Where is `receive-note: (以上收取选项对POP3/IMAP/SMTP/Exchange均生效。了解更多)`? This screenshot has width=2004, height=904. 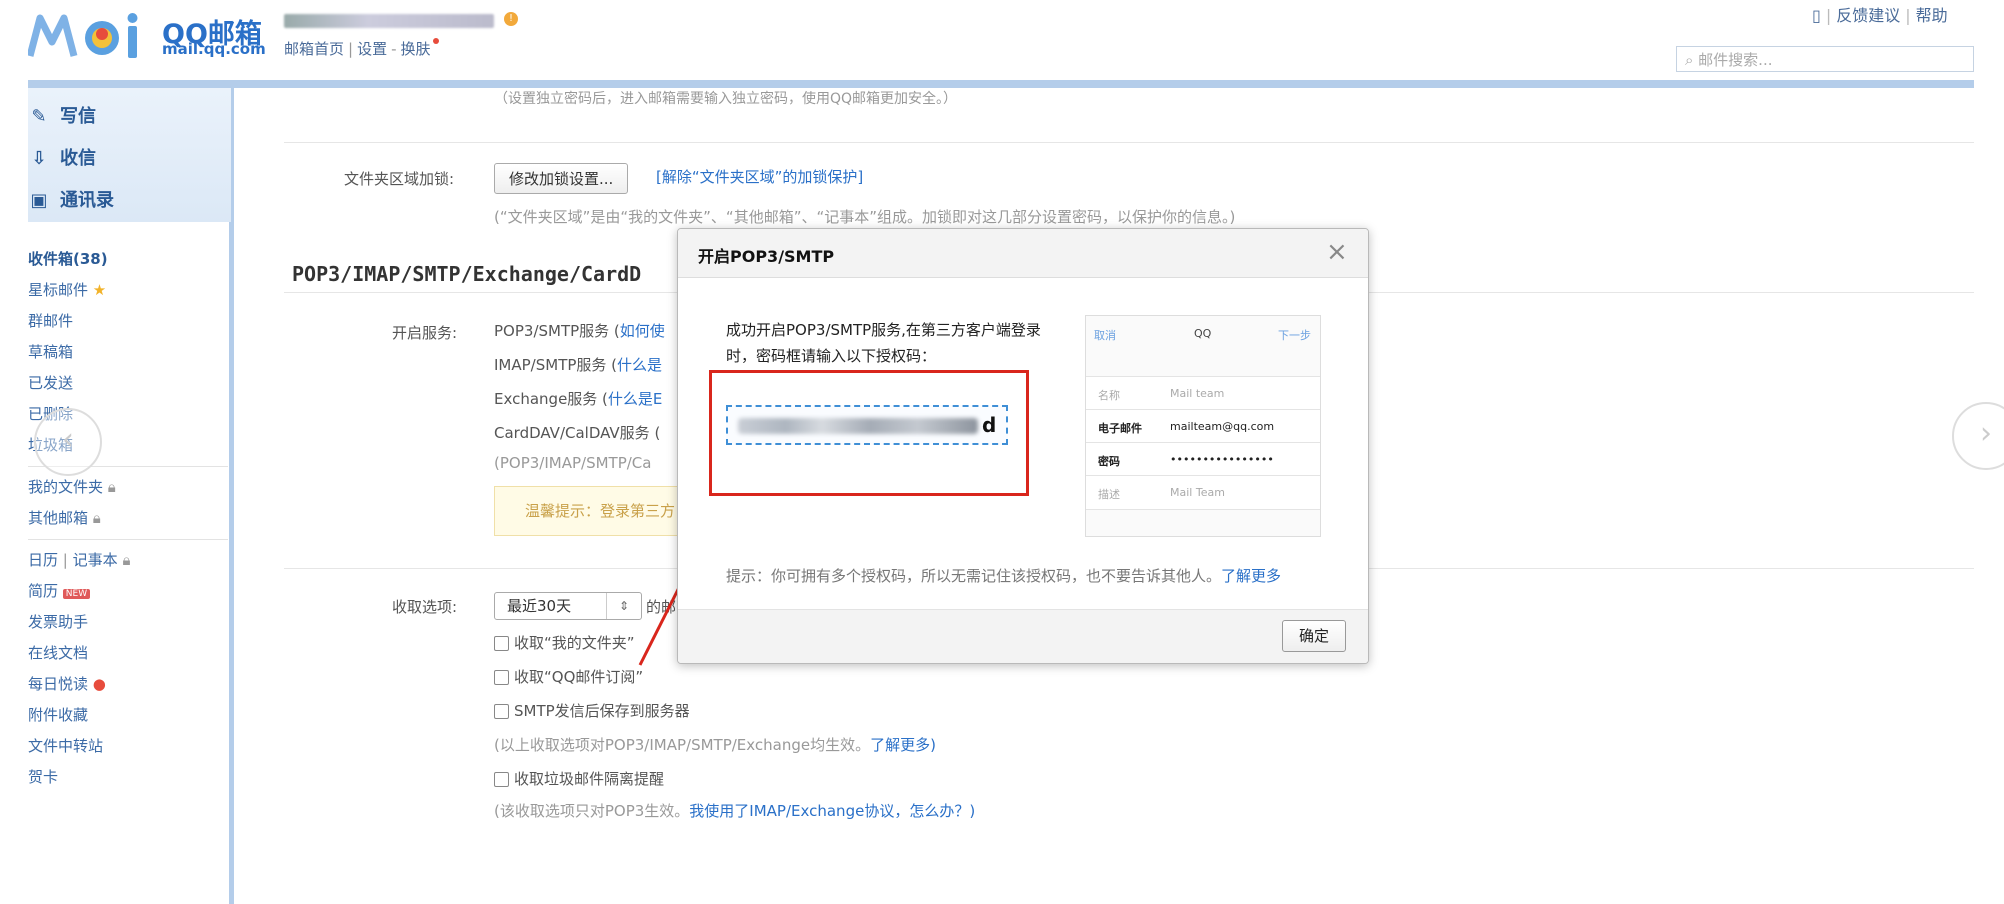
receive-note: (以上收取选项对POP3/IMAP/SMTP/Exchange均生效。了解更多) is located at coordinates (715, 745).